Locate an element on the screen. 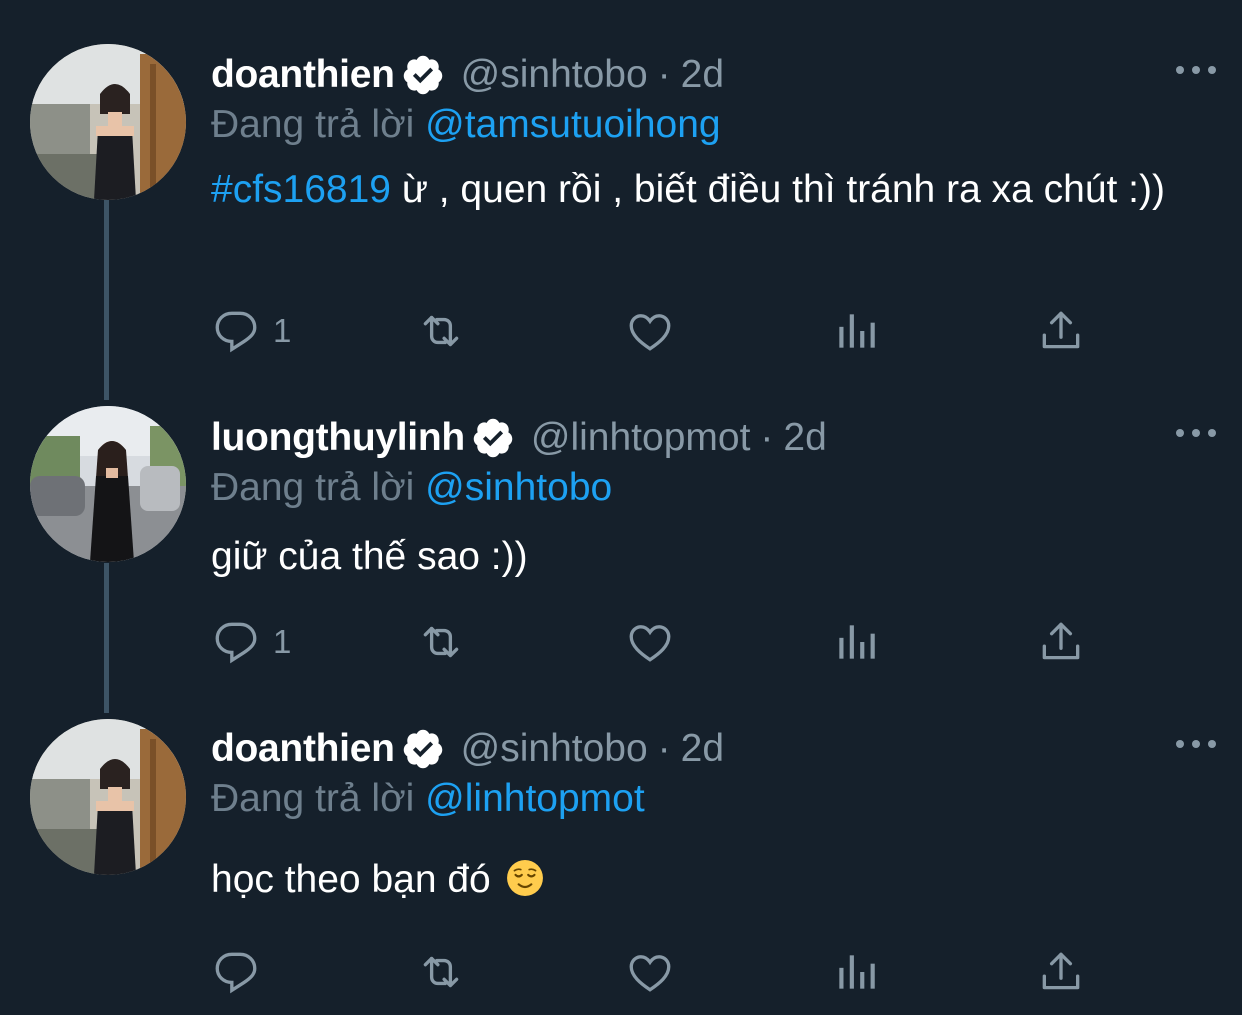 The width and height of the screenshot is (1242, 1015). tweet-header: luongthuylinh @linhtopmot · 2d is located at coordinates (691, 438).